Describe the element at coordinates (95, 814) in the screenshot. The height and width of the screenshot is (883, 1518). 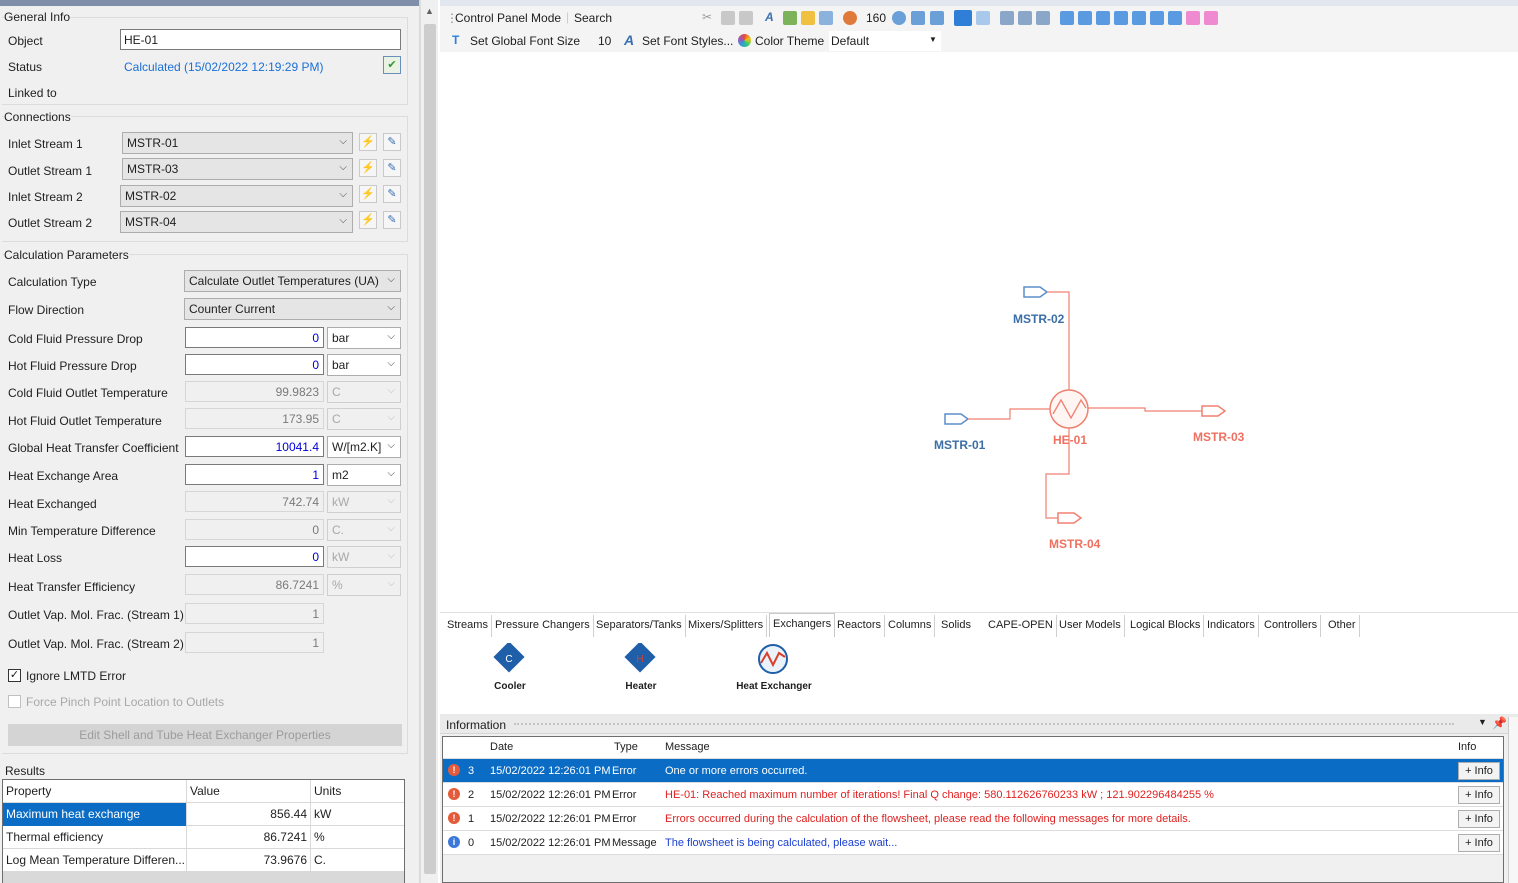
I see `result-property: Maximum heat exchange` at that location.